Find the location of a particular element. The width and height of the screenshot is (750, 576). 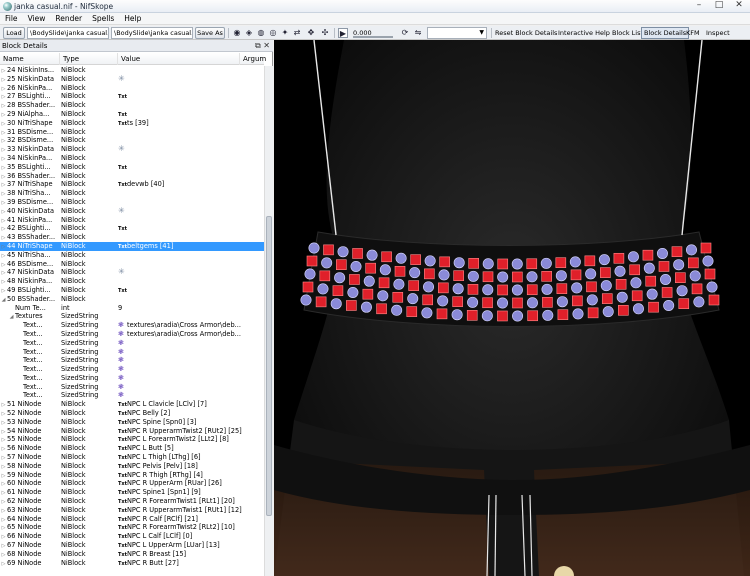

menu-view: View is located at coordinates (37, 18).